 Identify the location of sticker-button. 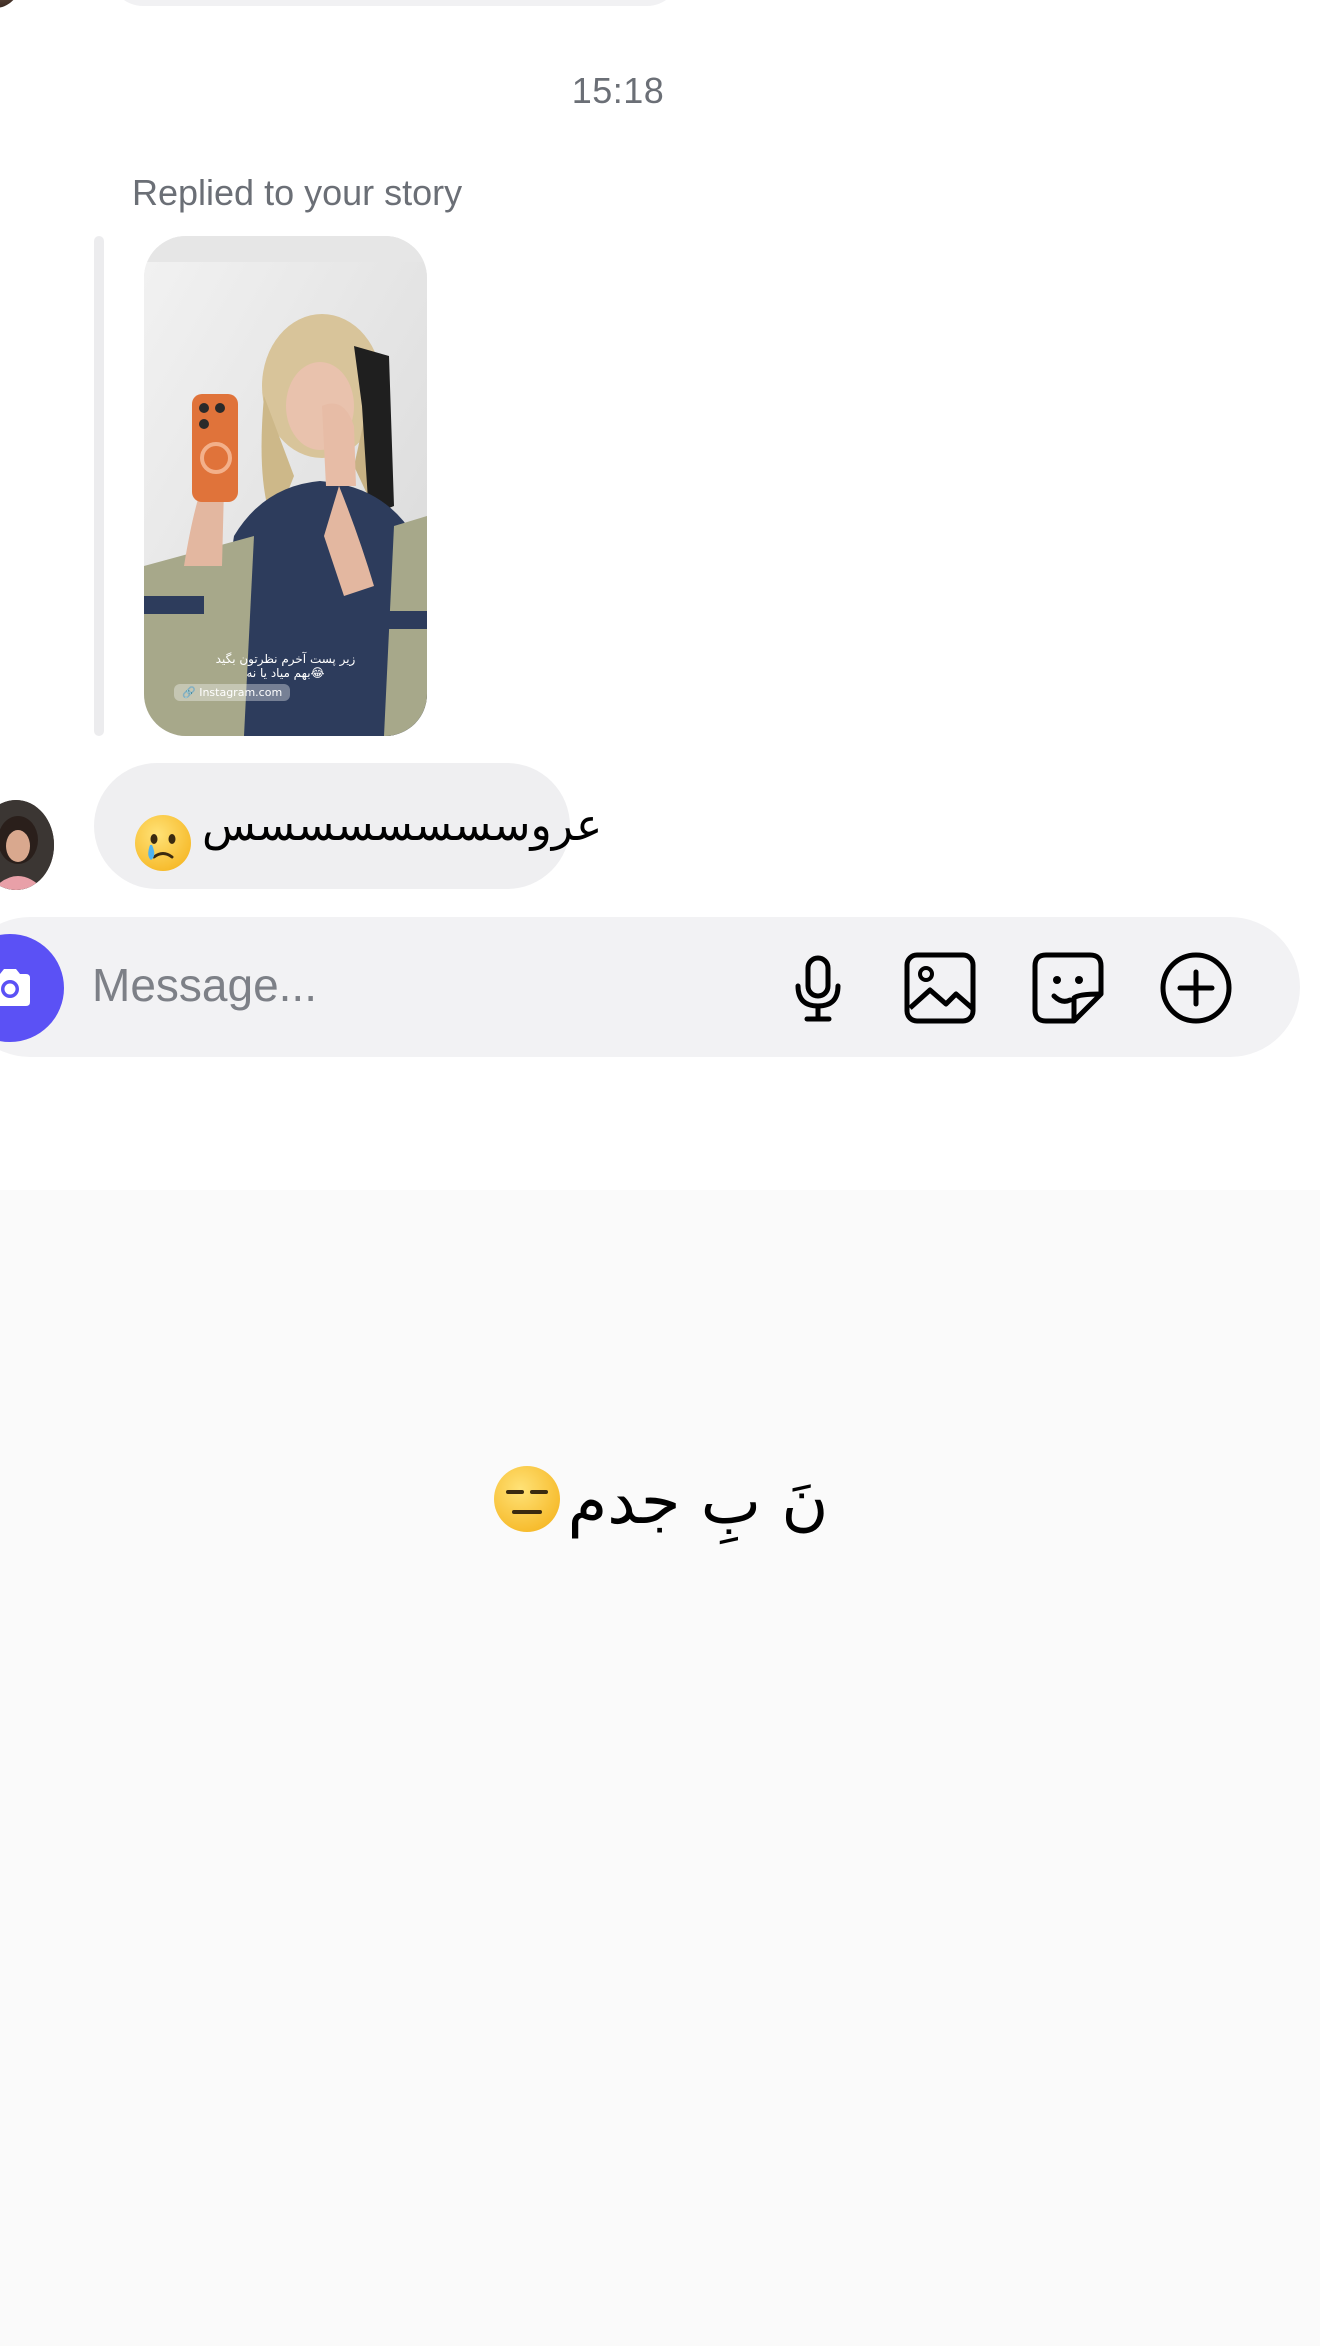
(1068, 988).